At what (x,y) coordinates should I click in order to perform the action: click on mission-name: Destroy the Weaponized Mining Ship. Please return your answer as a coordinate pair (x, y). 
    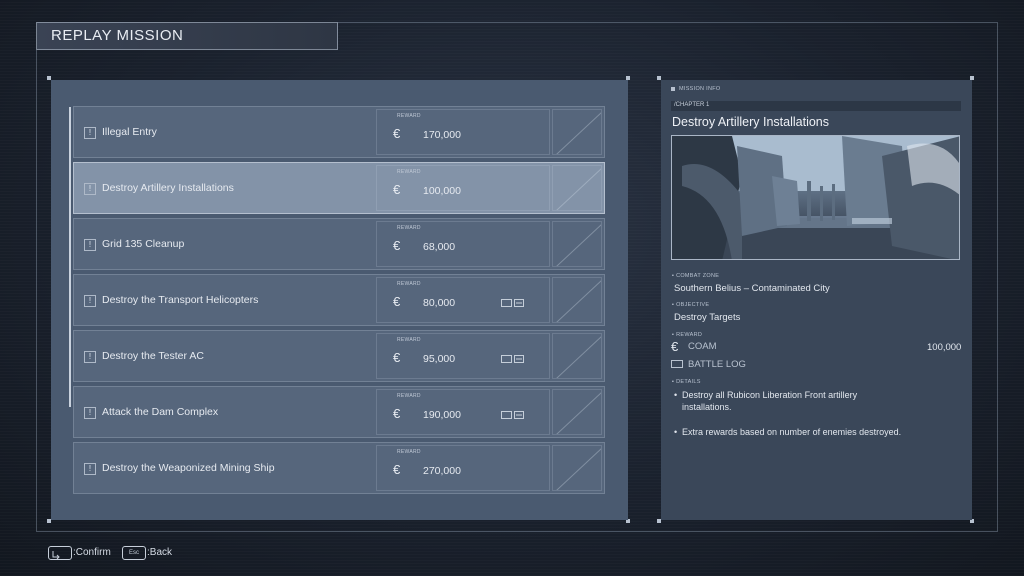
    Looking at the image, I should click on (188, 468).